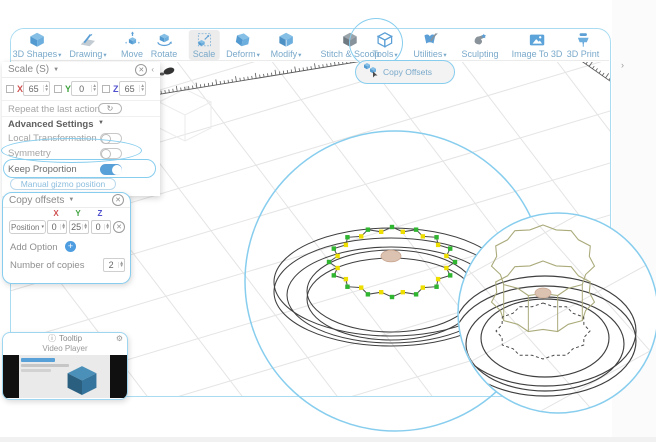  Describe the element at coordinates (204, 54) in the screenshot. I see `toolbar-label: Scale` at that location.